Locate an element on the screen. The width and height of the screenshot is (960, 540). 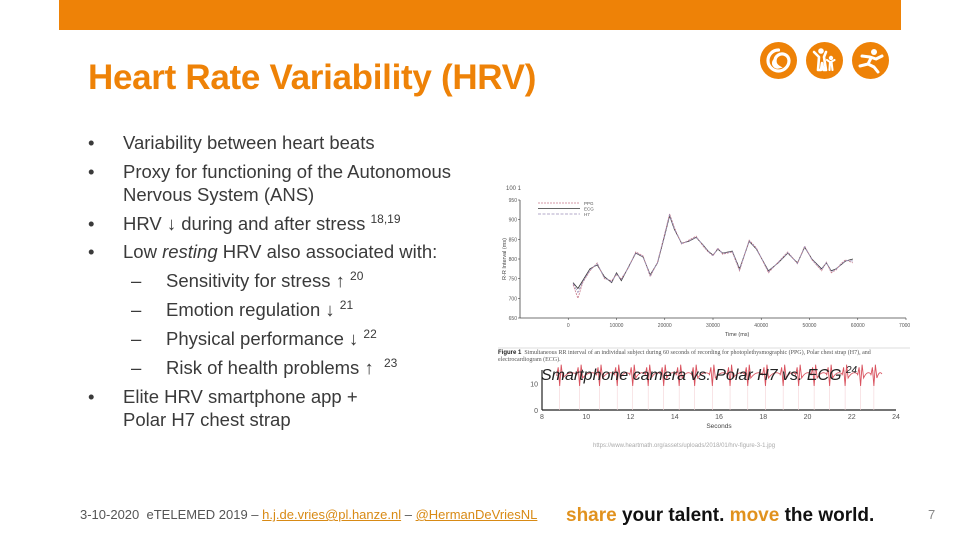
x-tick-label-2: 24 is located at coordinates (896, 417).